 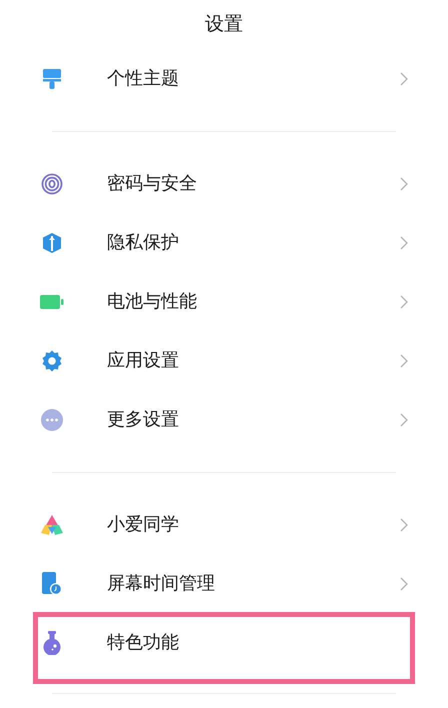 What do you see at coordinates (224, 583) in the screenshot?
I see `settings-item: 屏幕时间管理` at bounding box center [224, 583].